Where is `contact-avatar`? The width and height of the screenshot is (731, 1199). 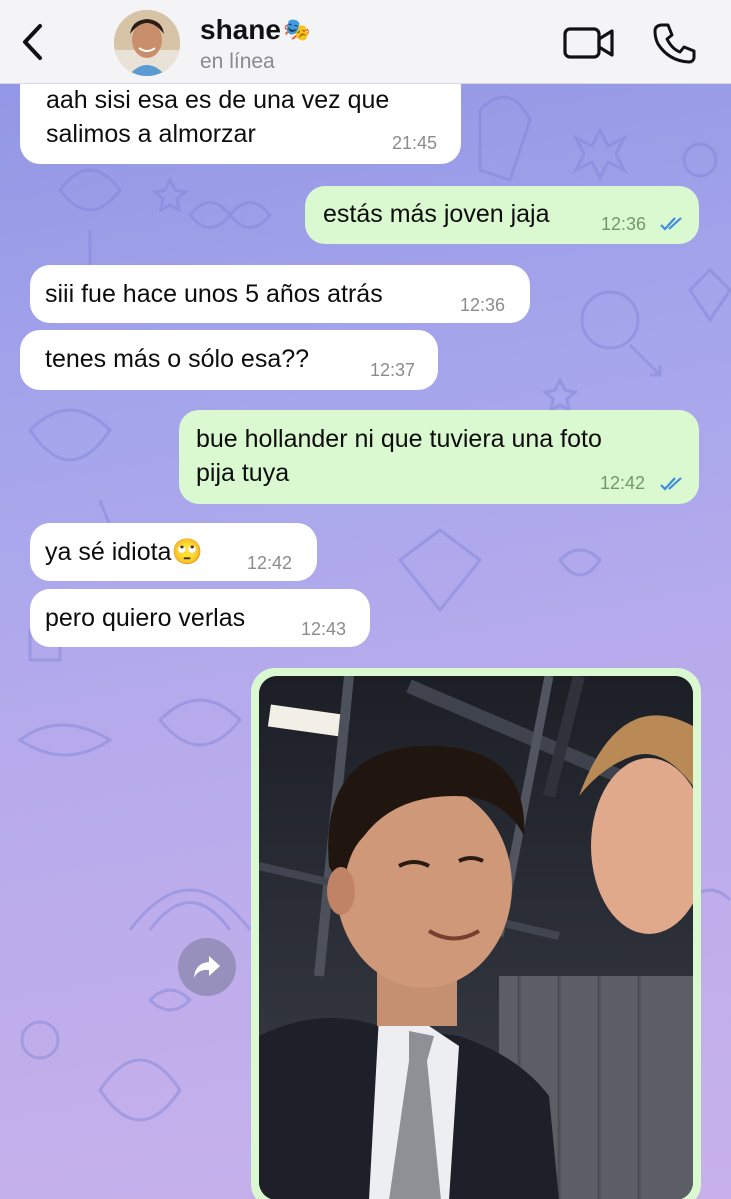 contact-avatar is located at coordinates (147, 43).